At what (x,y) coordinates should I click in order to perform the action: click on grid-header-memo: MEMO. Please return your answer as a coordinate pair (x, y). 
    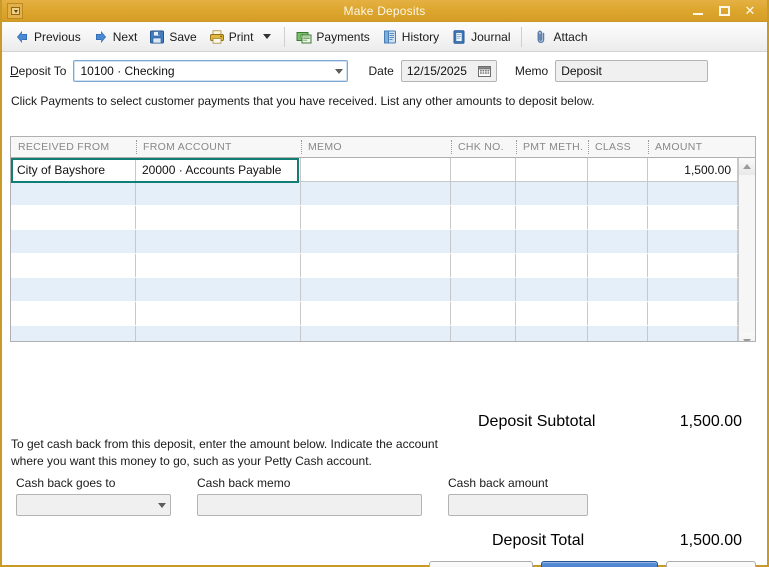
    Looking at the image, I should click on (376, 147).